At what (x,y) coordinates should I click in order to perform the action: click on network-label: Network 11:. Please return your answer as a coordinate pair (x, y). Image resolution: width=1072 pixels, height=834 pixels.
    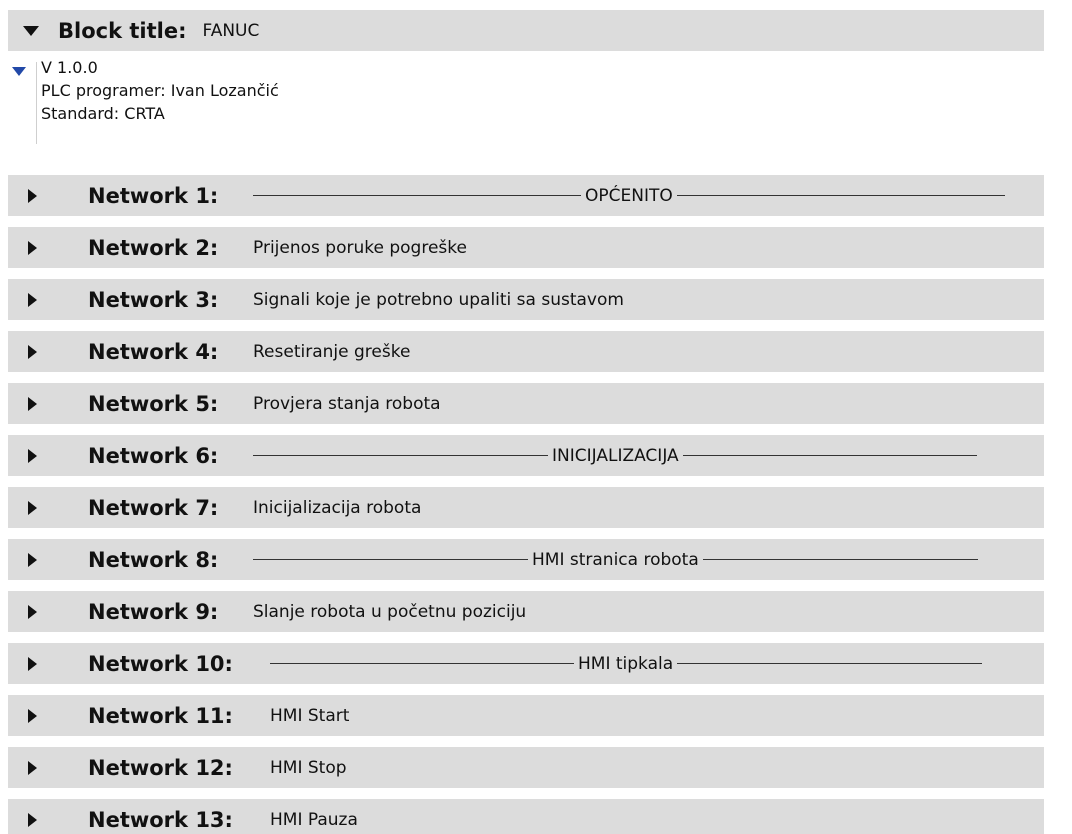
    Looking at the image, I should click on (160, 715).